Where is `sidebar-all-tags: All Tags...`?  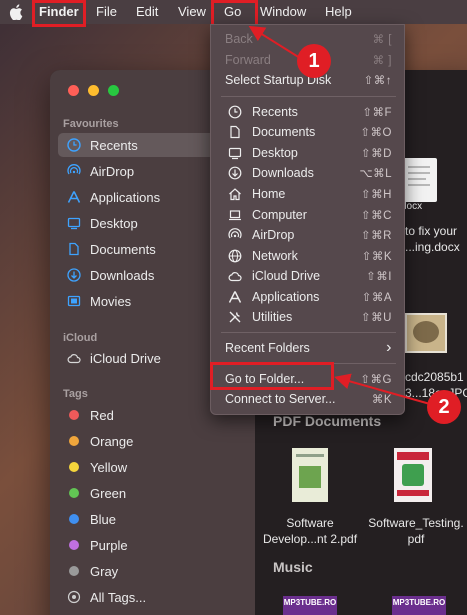
sidebar-all-tags: All Tags... is located at coordinates (153, 597).